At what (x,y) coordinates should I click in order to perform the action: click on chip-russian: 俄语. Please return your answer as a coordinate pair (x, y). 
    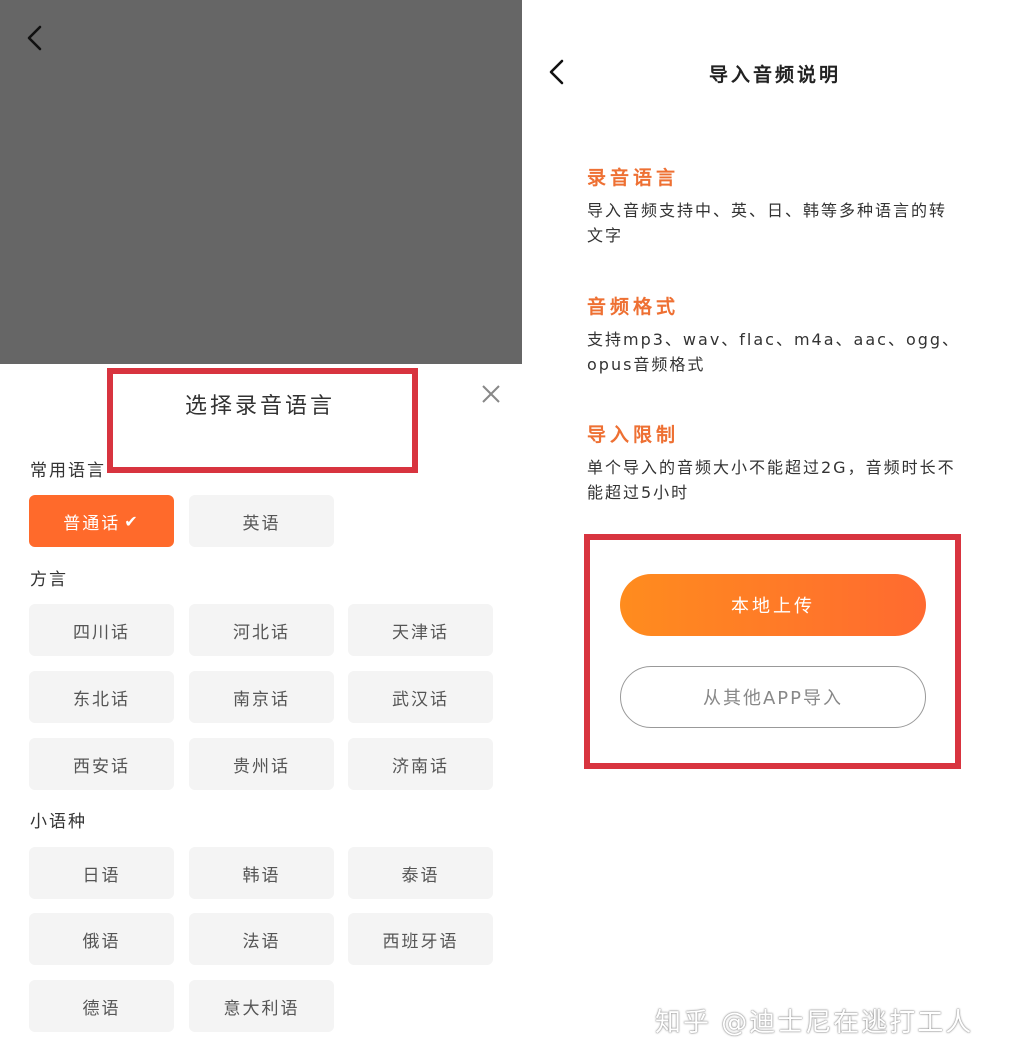
    Looking at the image, I should click on (101, 939).